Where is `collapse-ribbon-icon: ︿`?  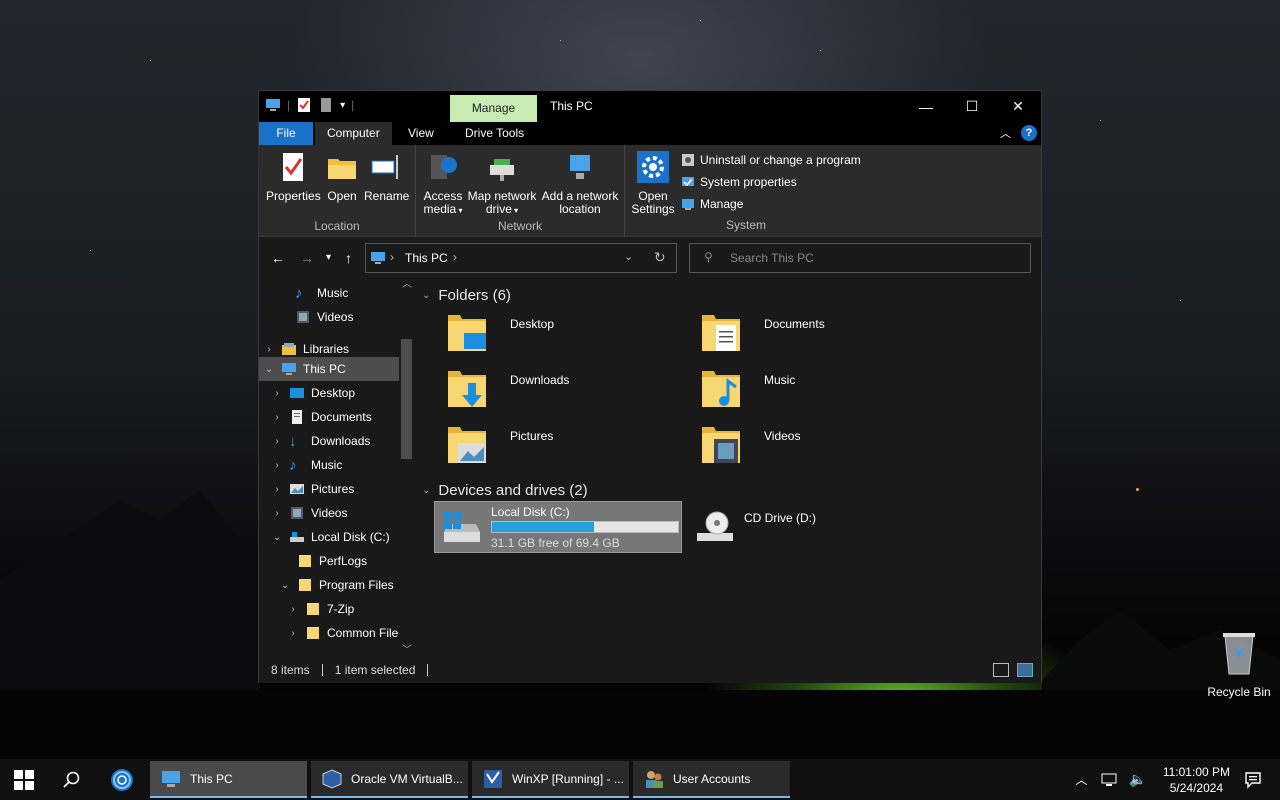
collapse-ribbon-icon: ︿ is located at coordinates (1005, 133).